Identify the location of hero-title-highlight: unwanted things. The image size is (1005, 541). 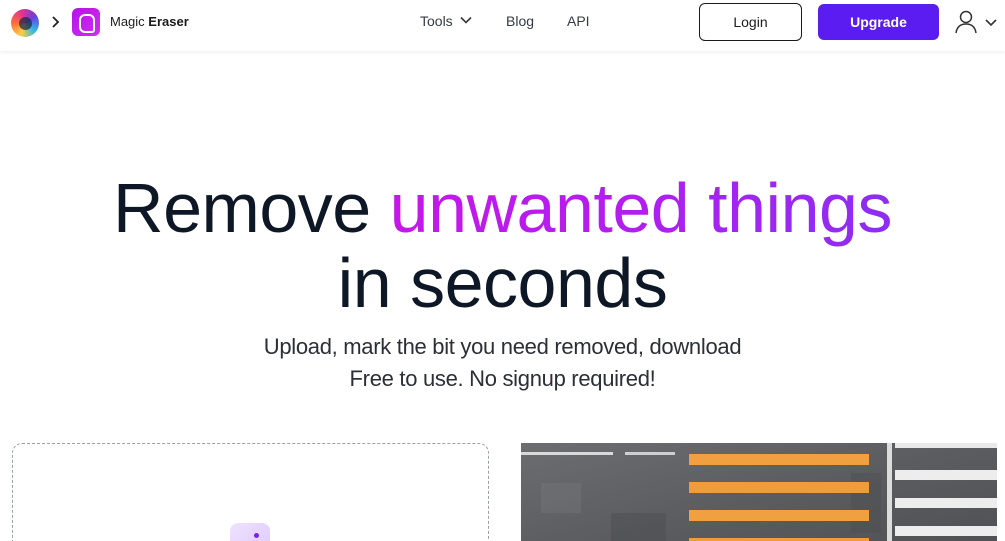
(641, 208).